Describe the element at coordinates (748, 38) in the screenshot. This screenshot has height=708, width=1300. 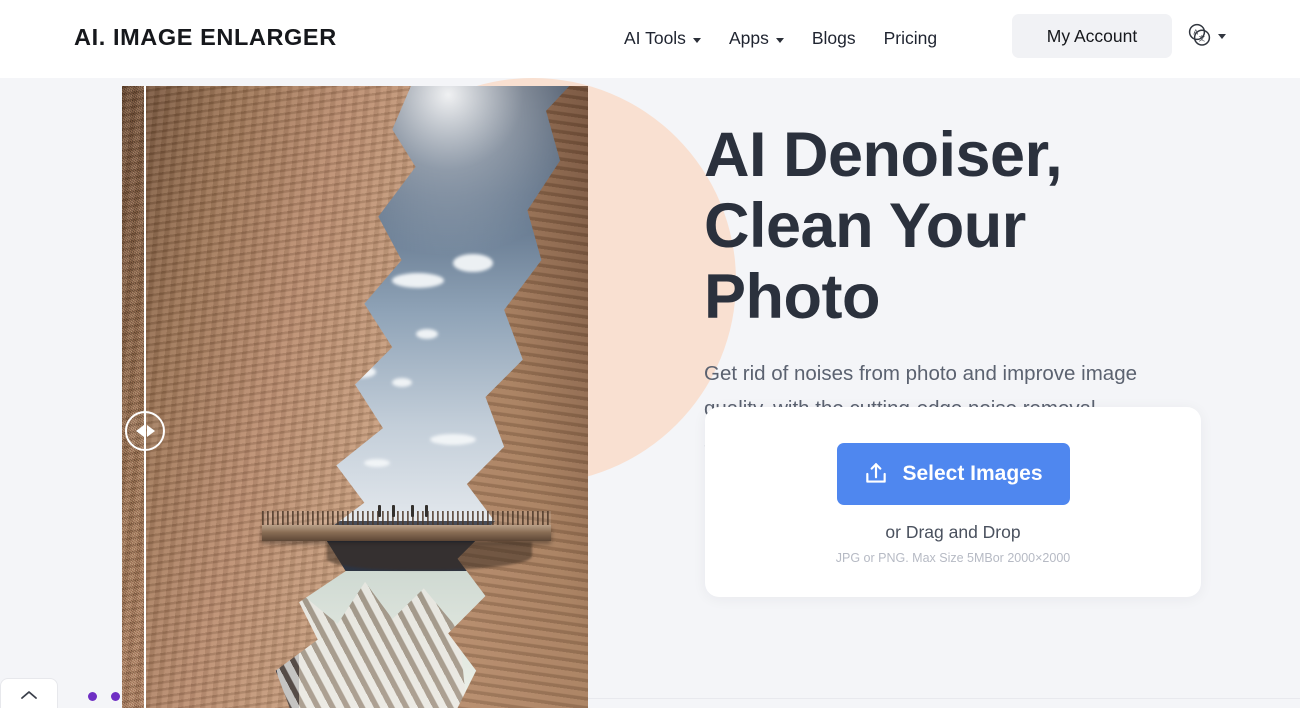
I see `nav-label: Apps` at that location.